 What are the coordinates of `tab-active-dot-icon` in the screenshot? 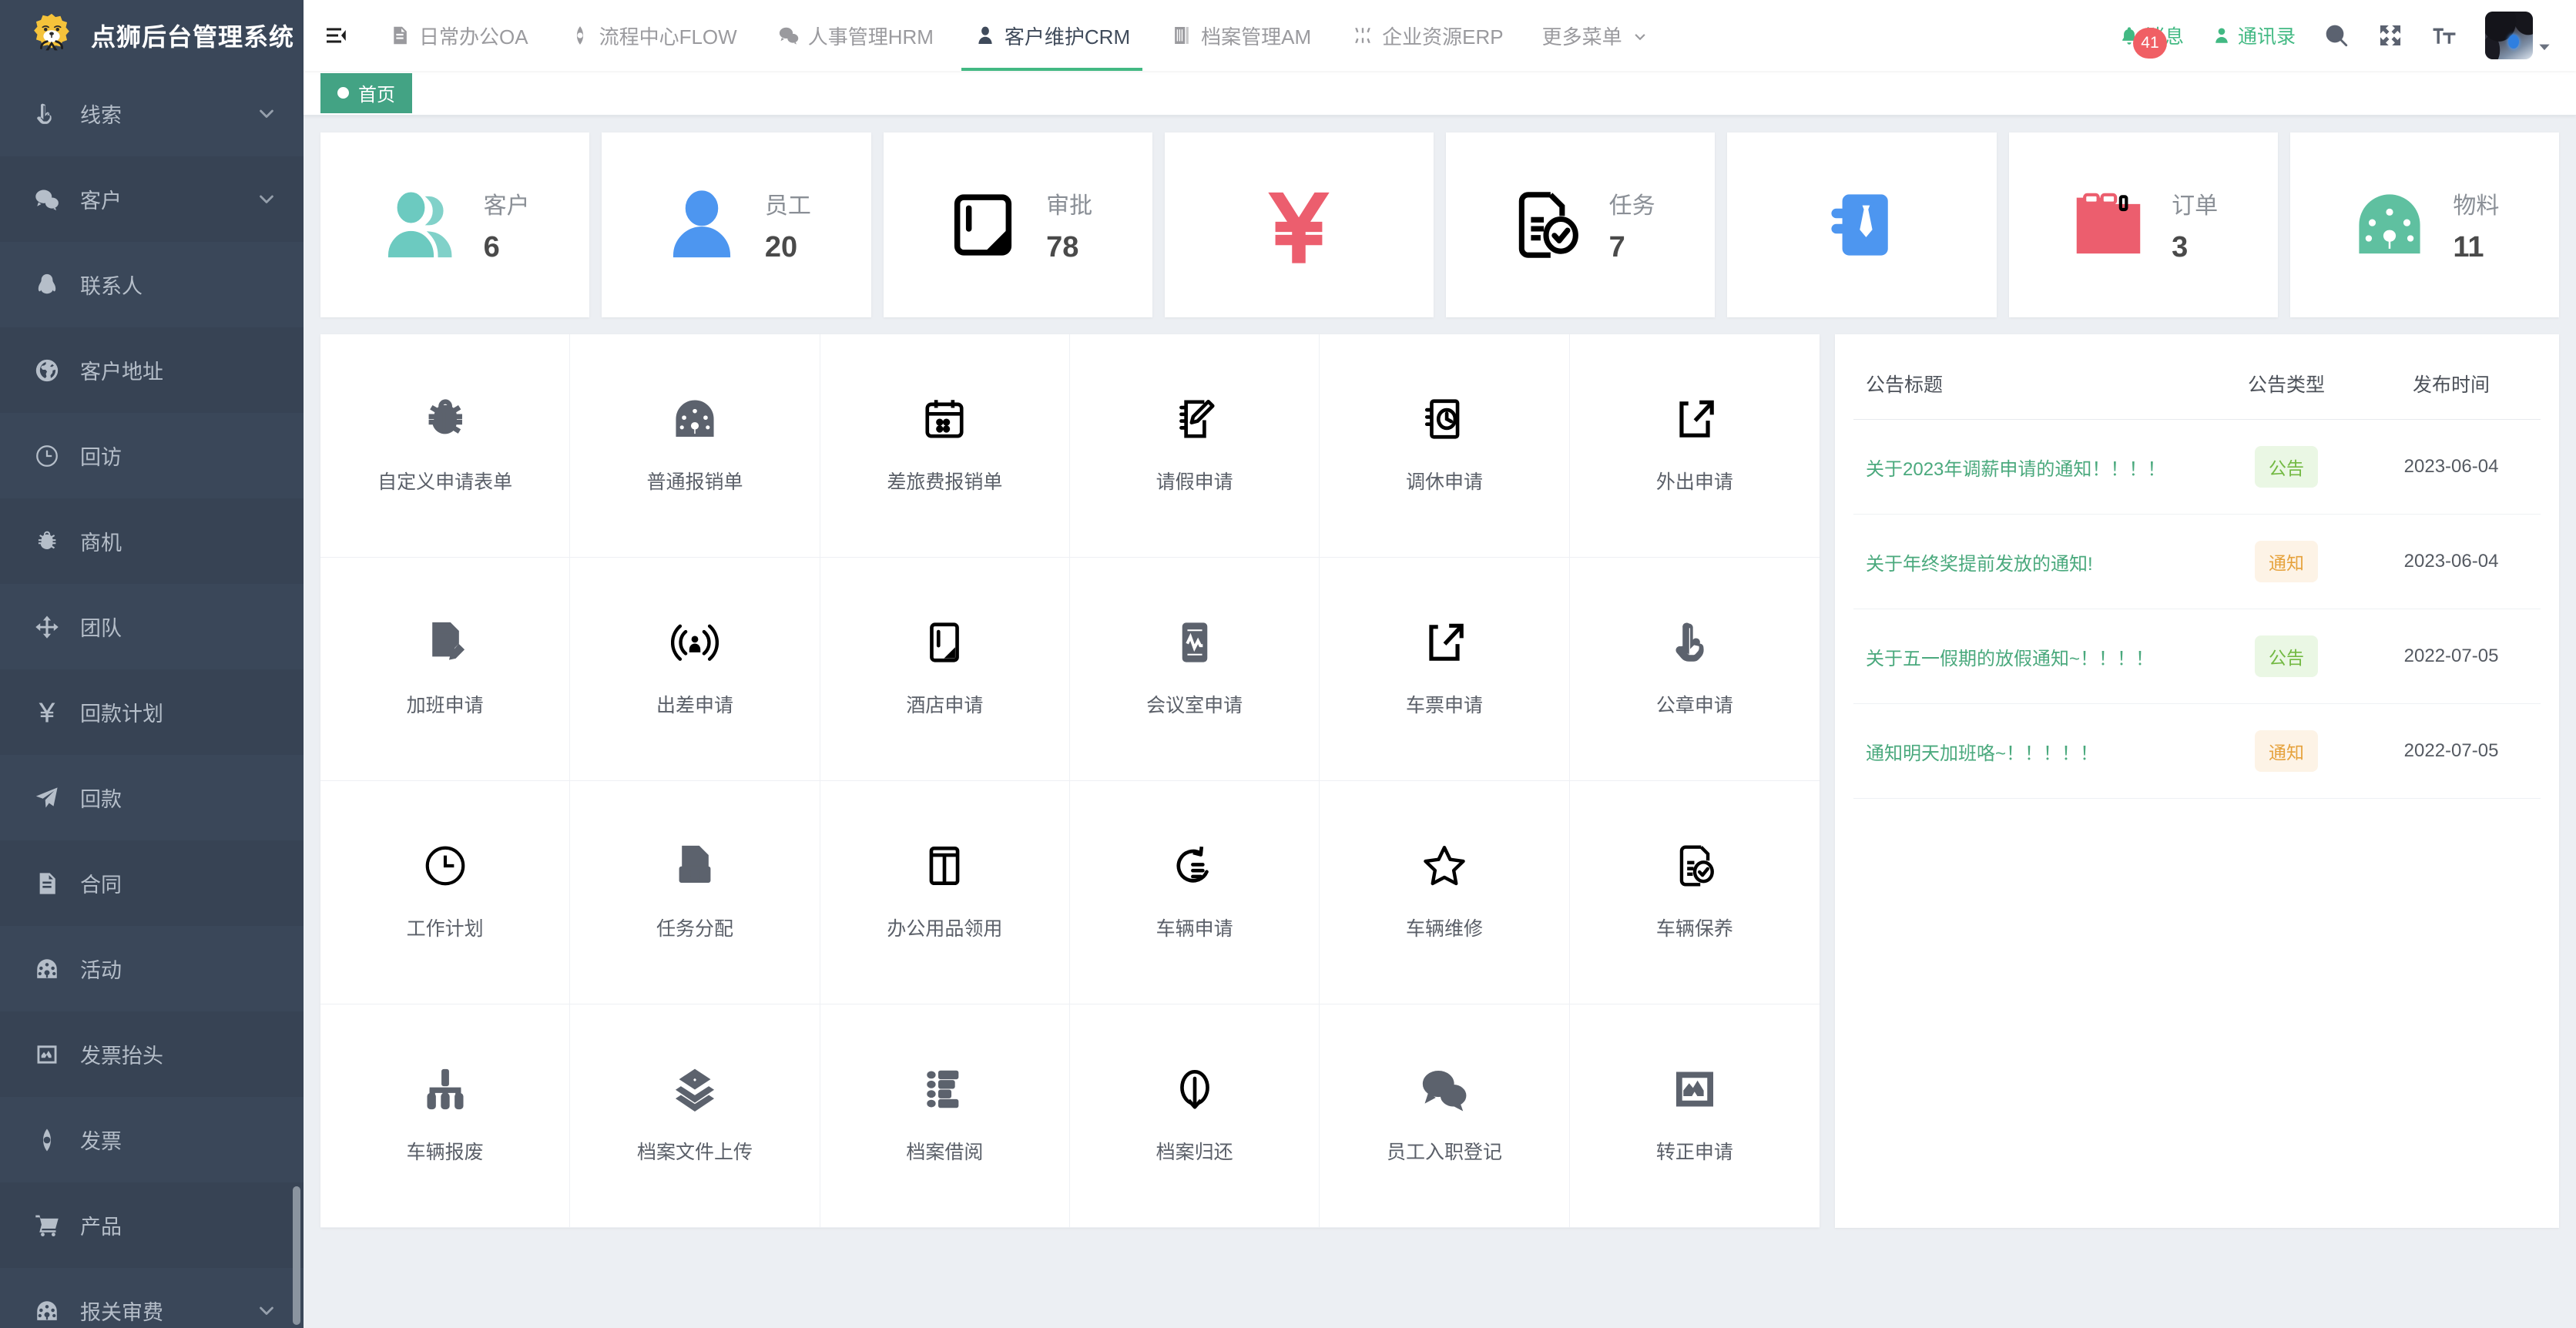 It's located at (343, 93).